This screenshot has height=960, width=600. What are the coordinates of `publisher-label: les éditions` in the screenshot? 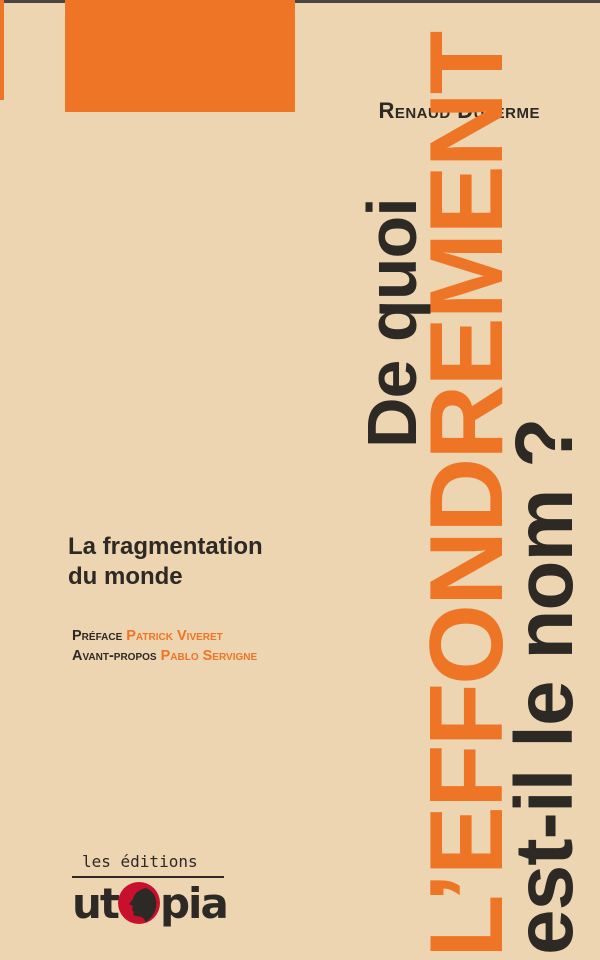 It's located at (140, 861).